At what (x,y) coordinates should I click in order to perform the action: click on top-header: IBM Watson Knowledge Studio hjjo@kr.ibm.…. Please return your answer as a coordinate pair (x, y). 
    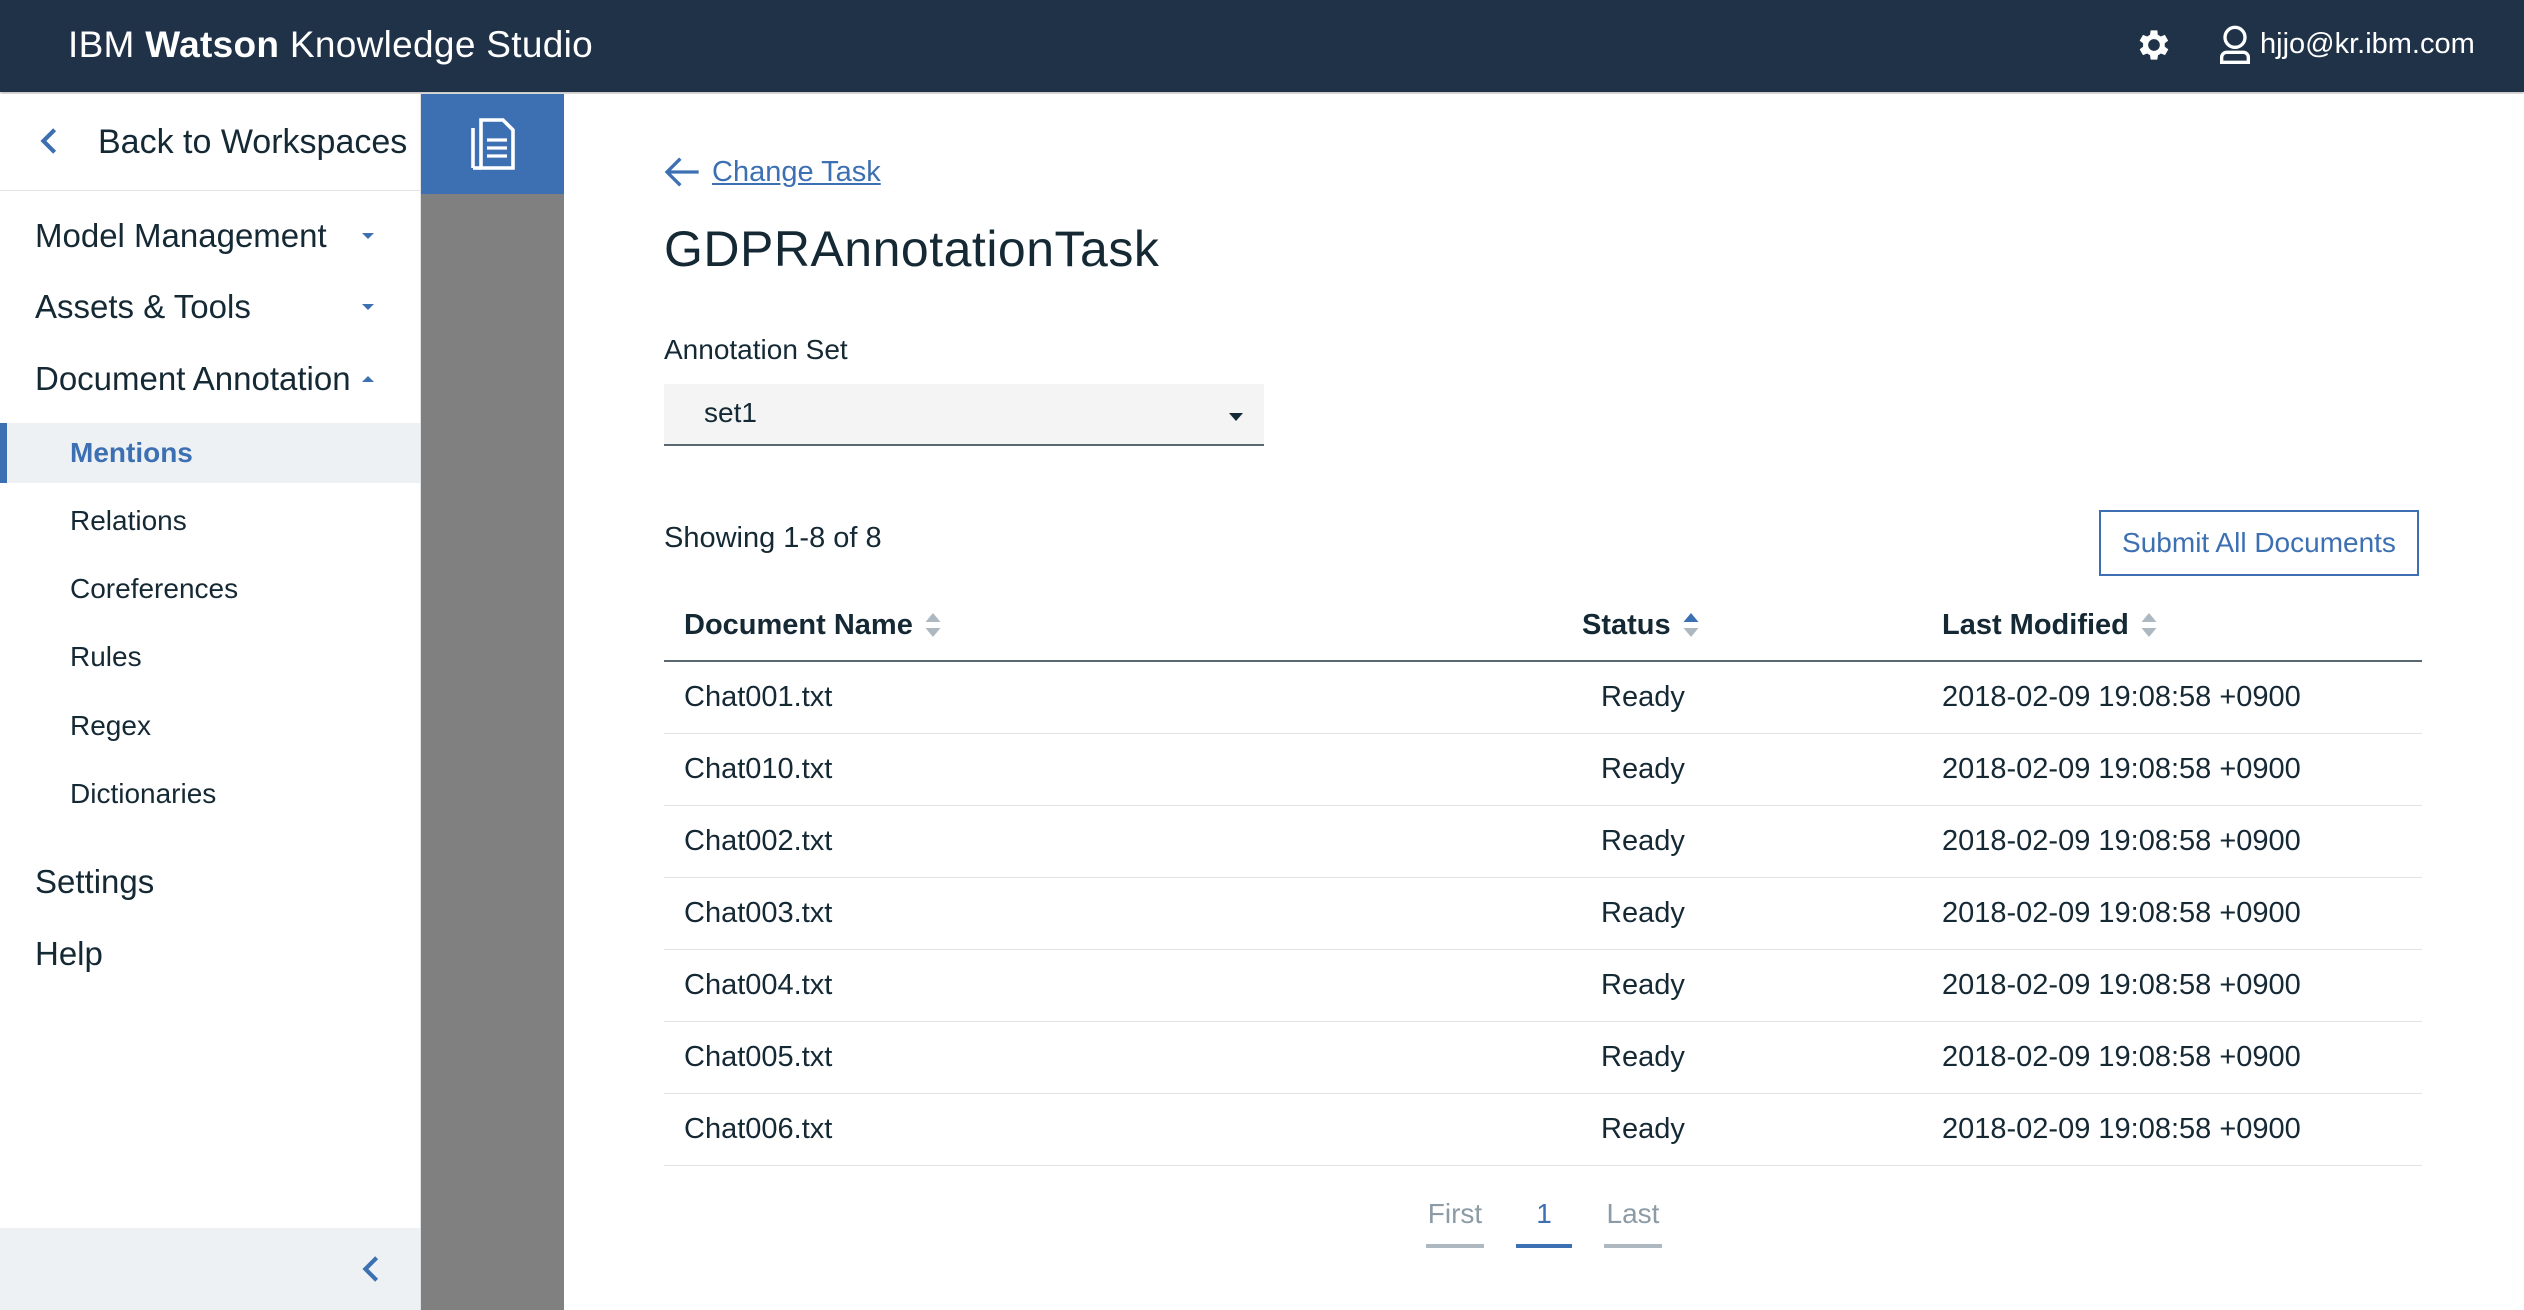
    Looking at the image, I should click on (1262, 46).